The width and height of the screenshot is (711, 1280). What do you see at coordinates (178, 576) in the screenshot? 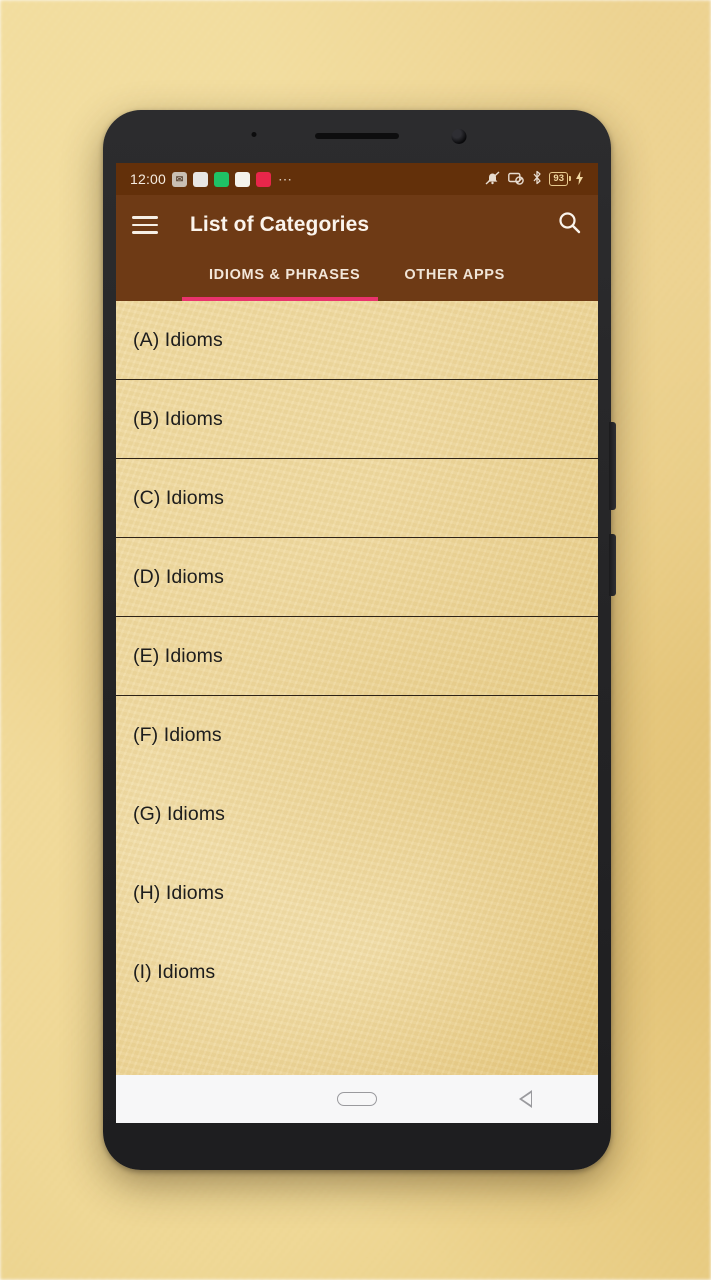
I see `list-item-label: (D) Idioms` at bounding box center [178, 576].